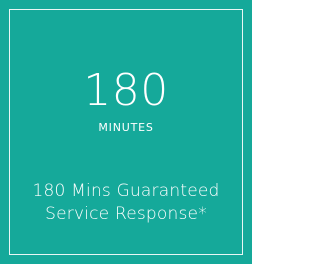 The height and width of the screenshot is (264, 320). Describe the element at coordinates (126, 90) in the screenshot. I see `response-time-number: 180` at that location.